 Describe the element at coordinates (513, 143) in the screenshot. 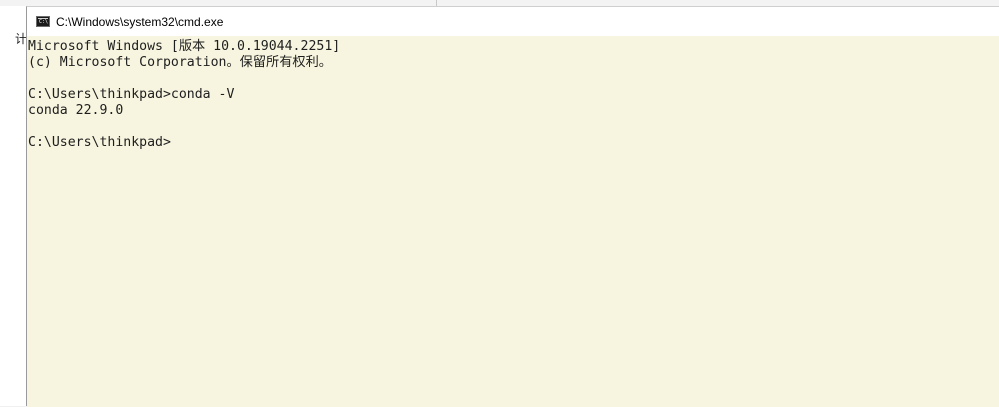

I see `command-prompt: C:\Users\thinkpad>` at that location.